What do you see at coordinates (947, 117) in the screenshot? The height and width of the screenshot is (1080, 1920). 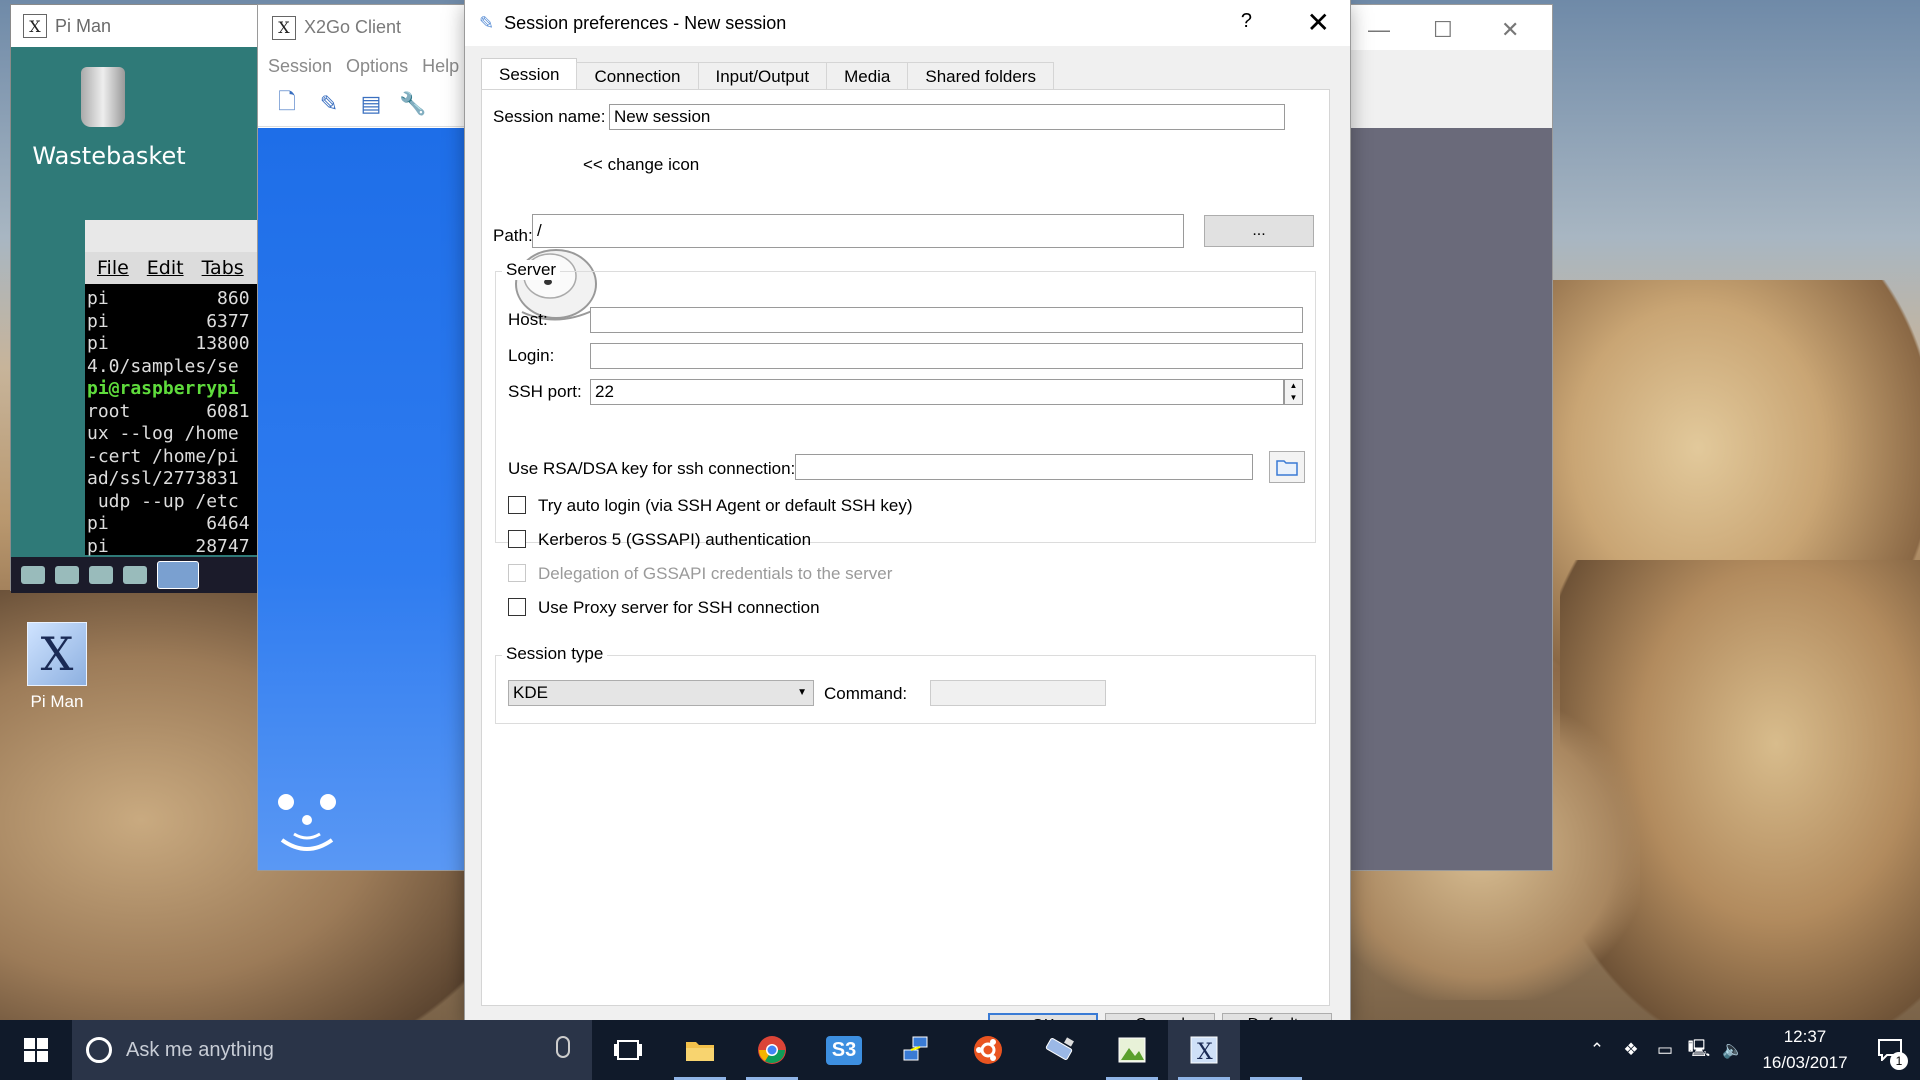 I see `session-name-input` at bounding box center [947, 117].